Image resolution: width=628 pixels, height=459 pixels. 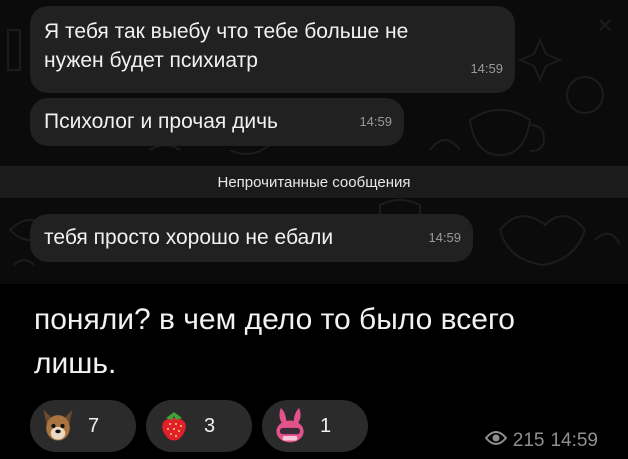 I want to click on unread-messages-divider: Непрочитанные сообщения, so click(x=314, y=182).